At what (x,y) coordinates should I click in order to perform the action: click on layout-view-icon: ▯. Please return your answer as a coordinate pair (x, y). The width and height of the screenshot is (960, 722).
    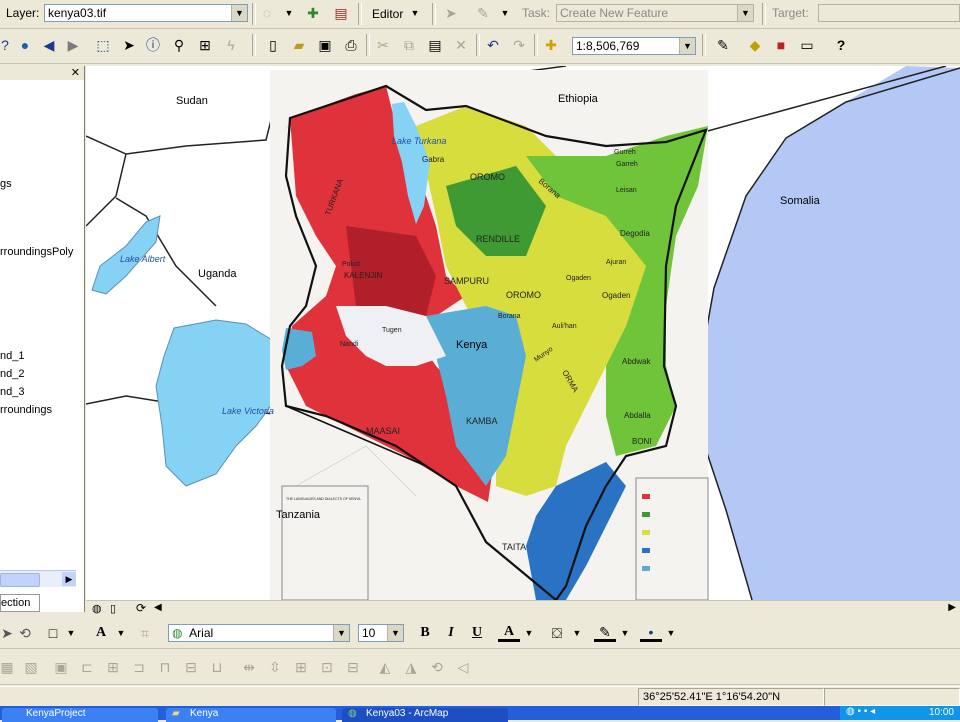
    Looking at the image, I should click on (113, 608).